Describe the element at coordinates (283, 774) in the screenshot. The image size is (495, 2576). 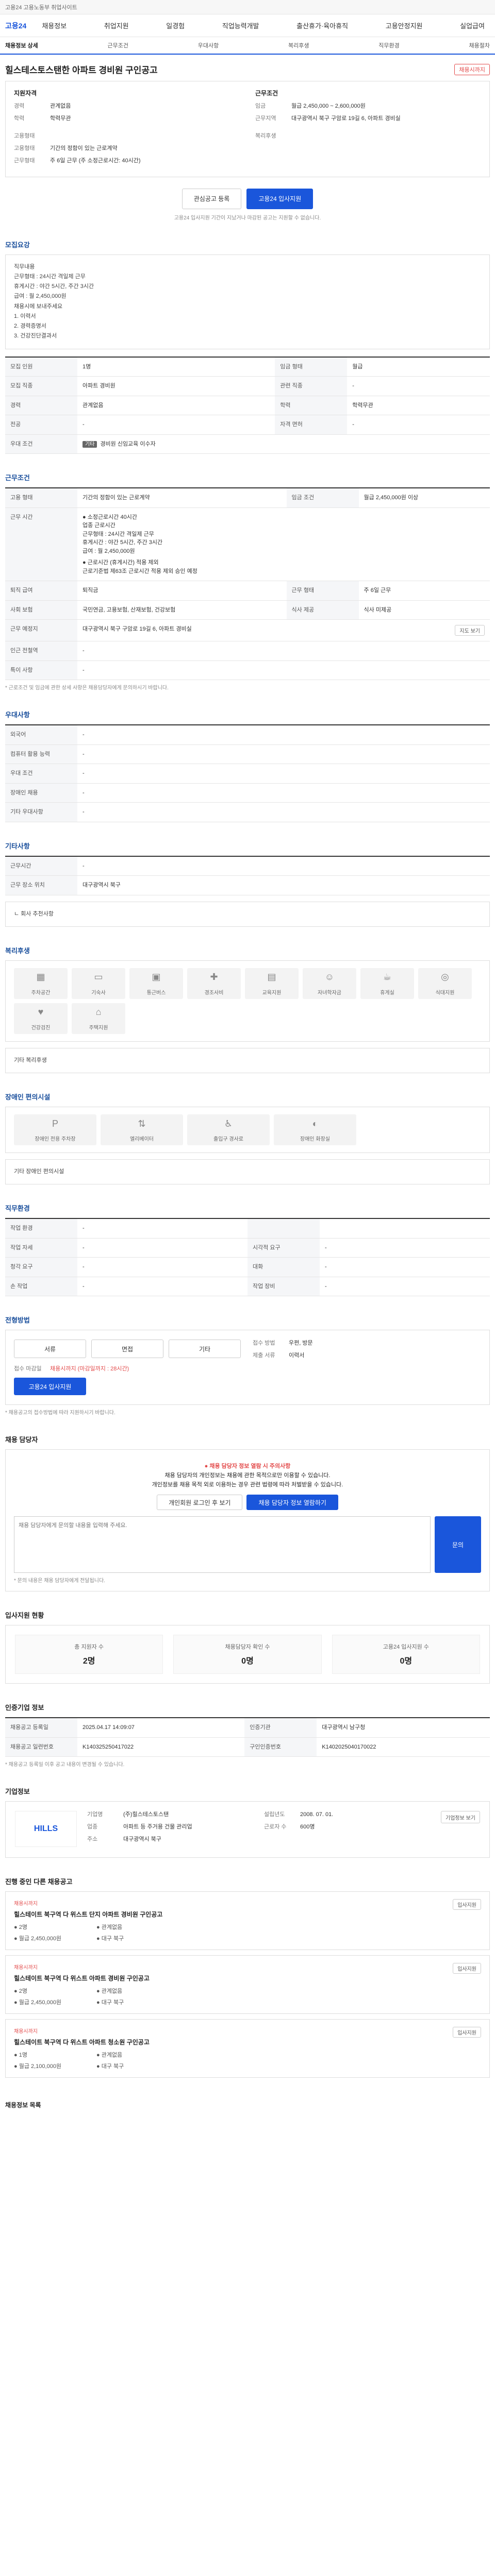
I see `qt-v-2: -` at that location.